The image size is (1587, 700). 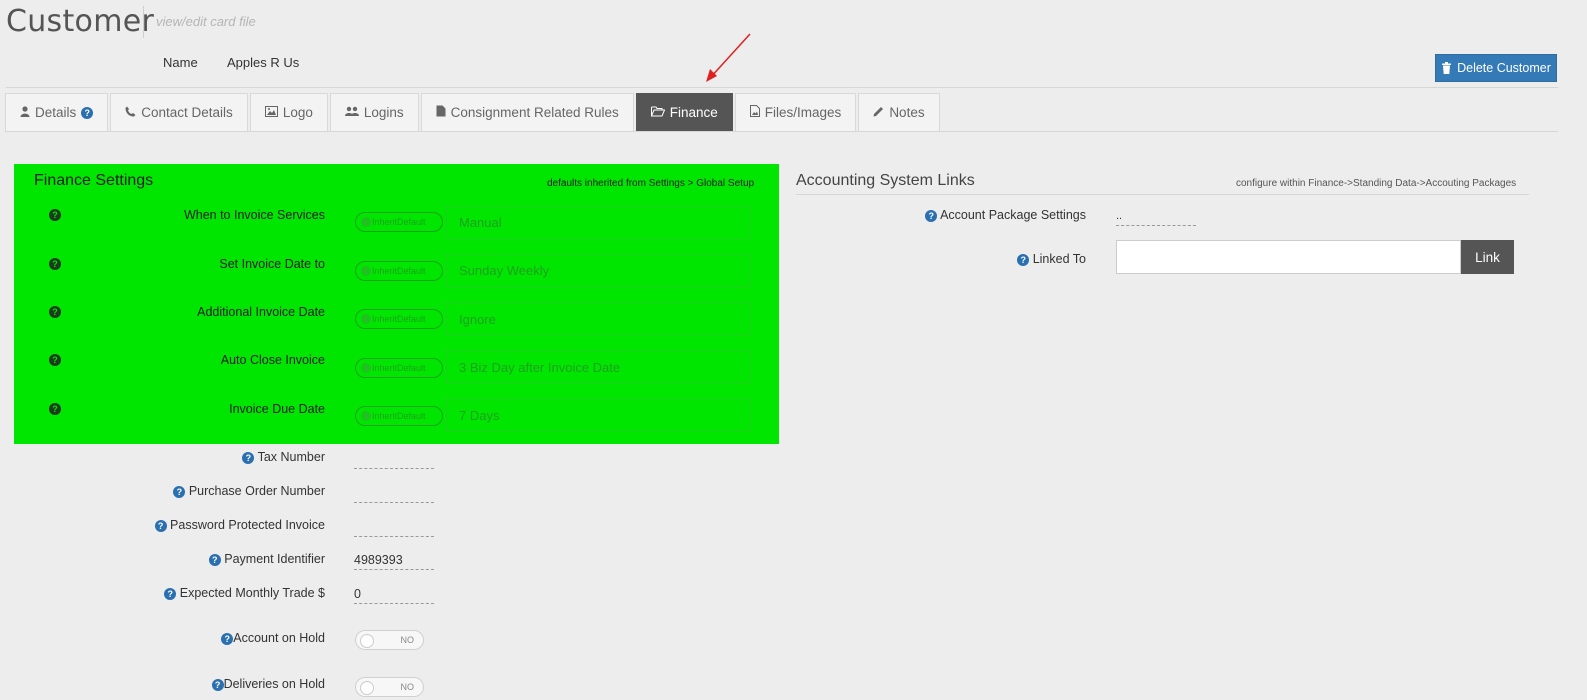 I want to click on tab-consignment-rules-label: Consignment Related Rules, so click(x=534, y=112).